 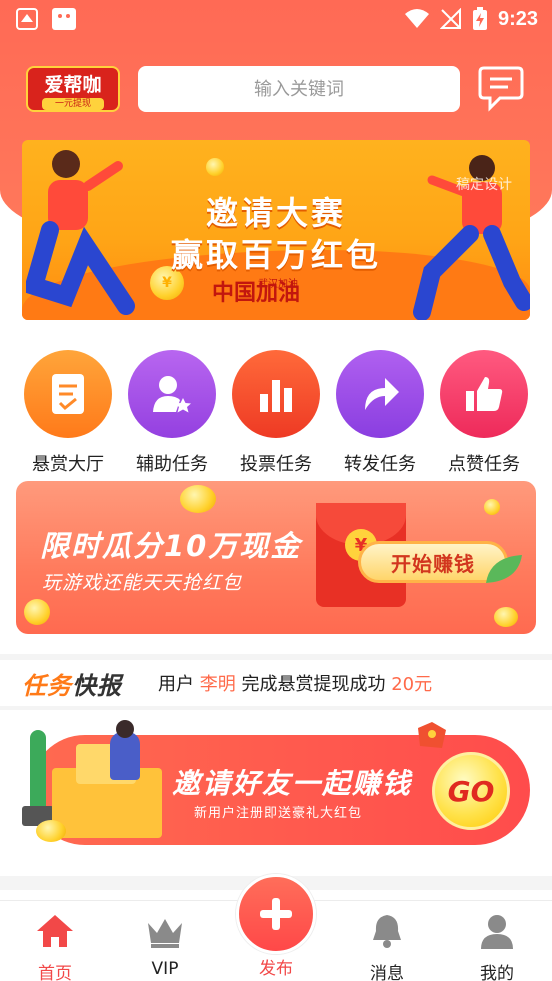 I want to click on ticker-user: 李明, so click(x=217, y=684).